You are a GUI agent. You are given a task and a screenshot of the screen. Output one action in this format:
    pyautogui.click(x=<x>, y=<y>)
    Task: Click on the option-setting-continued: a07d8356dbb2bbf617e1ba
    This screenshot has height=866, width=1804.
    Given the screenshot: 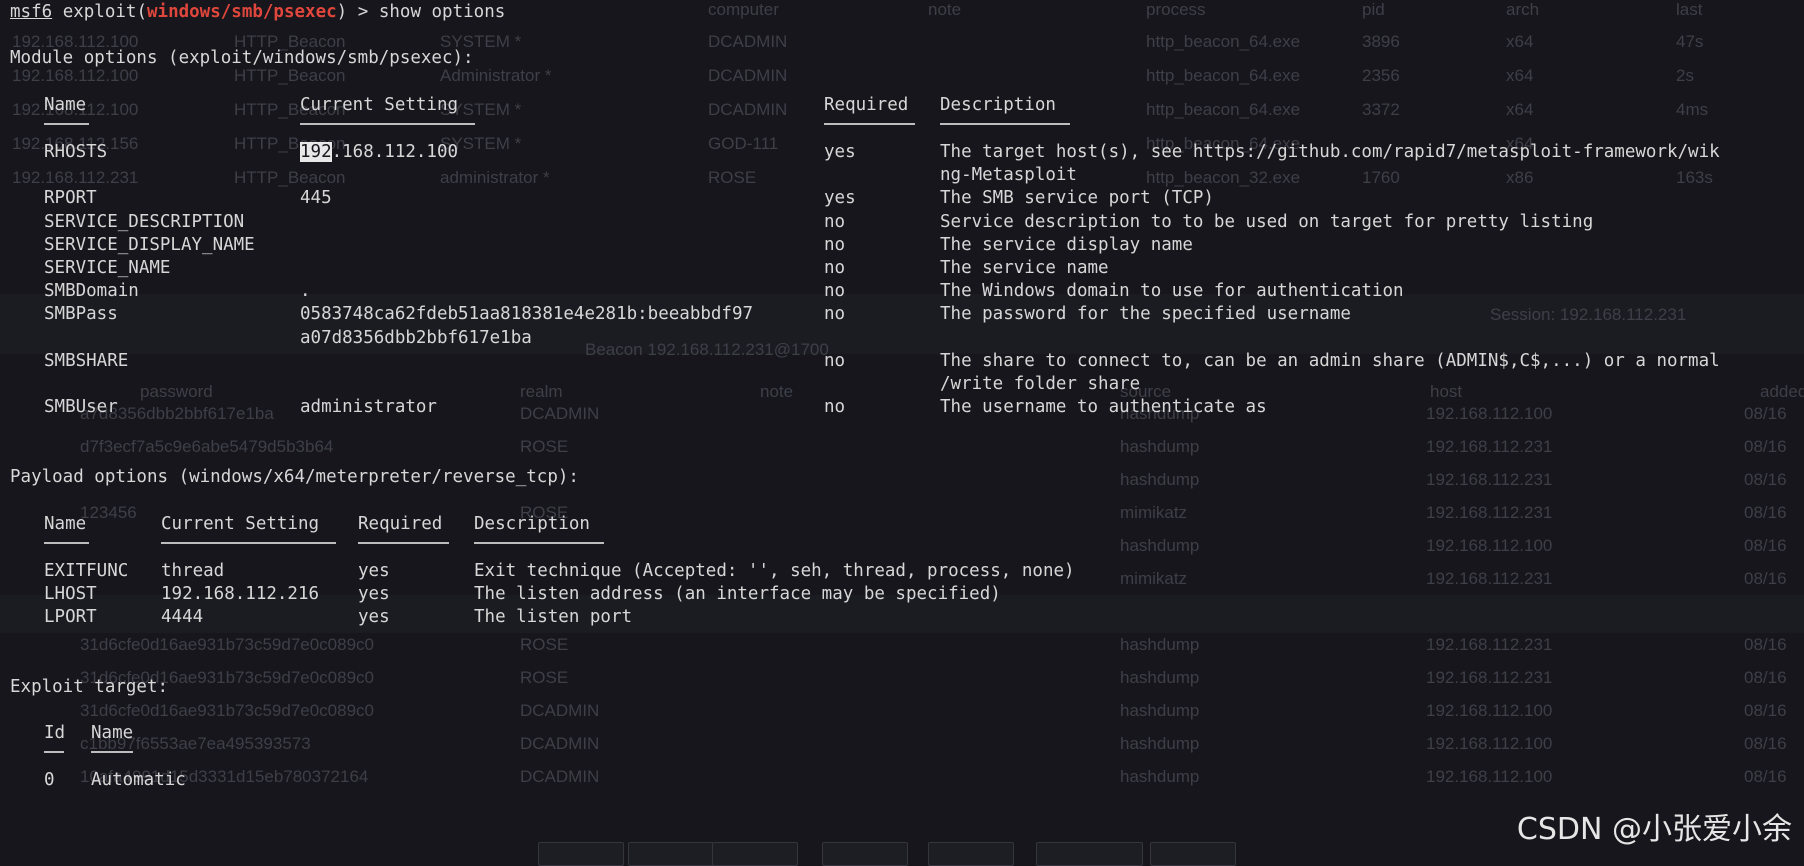 What is the action you would take?
    pyautogui.click(x=416, y=337)
    